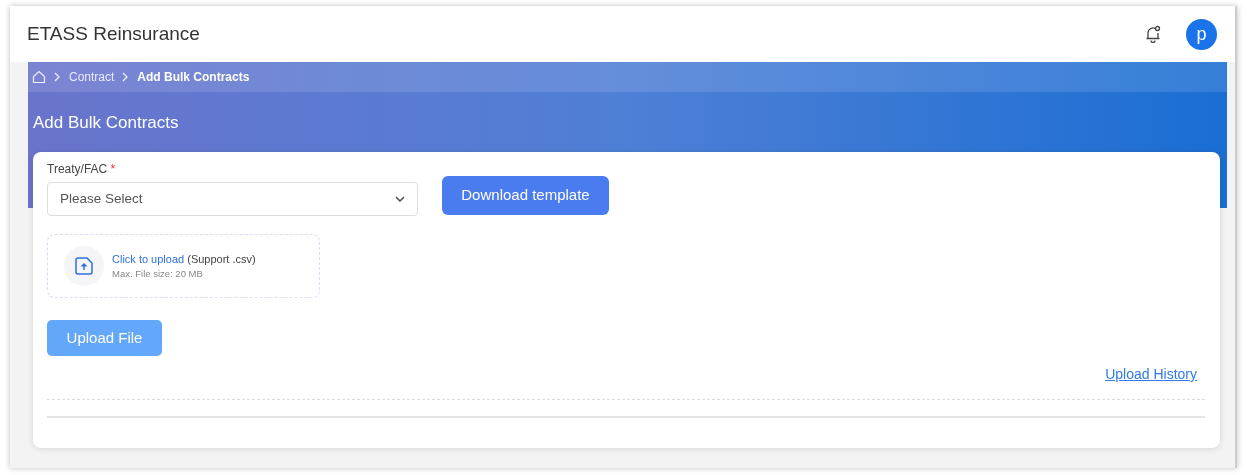  I want to click on download-template-button: Download template, so click(525, 195).